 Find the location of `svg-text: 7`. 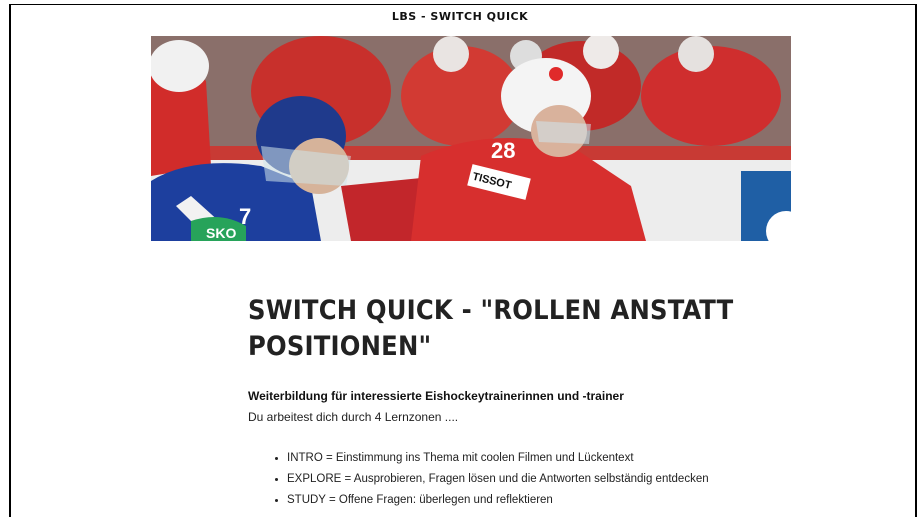

svg-text: 7 is located at coordinates (245, 216).